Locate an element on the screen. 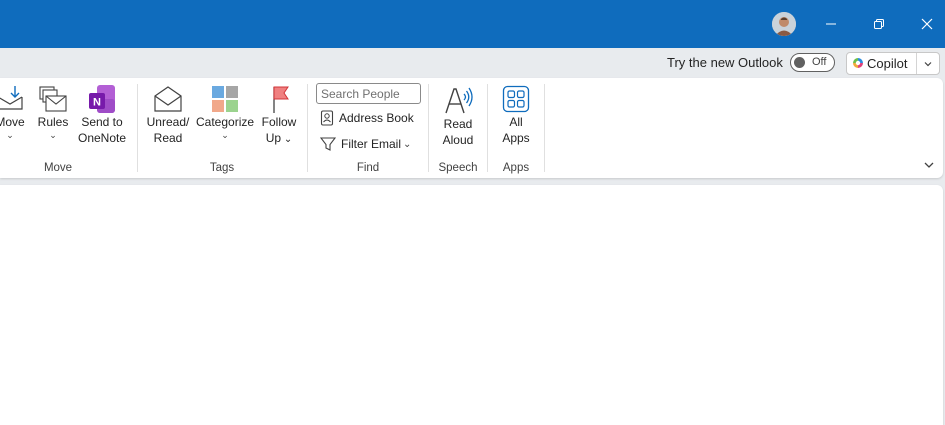 This screenshot has height=425, width=945. copilot-button: Copilot is located at coordinates (882, 63).